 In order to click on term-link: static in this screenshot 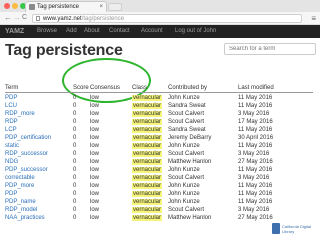, I will do `click(12, 146)`.